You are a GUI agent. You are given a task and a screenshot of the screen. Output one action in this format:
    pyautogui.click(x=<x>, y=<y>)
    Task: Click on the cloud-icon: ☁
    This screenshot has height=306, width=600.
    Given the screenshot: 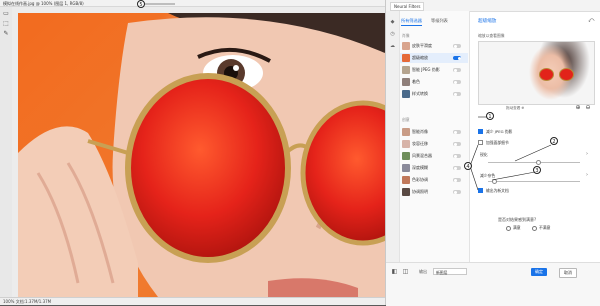 What is the action you would take?
    pyautogui.click(x=392, y=46)
    